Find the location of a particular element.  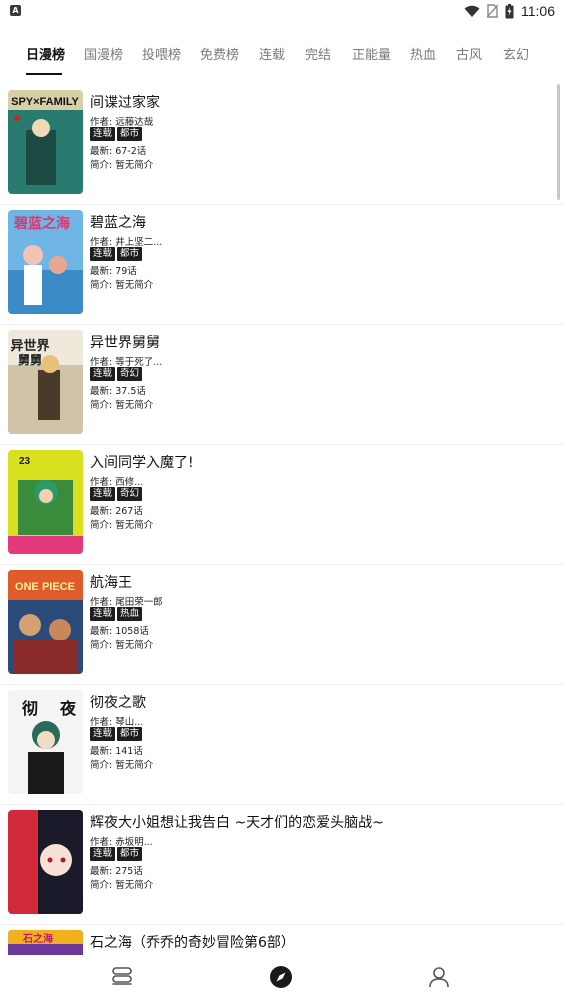

comic-tags: 连载 热血 is located at coordinates (116, 614).